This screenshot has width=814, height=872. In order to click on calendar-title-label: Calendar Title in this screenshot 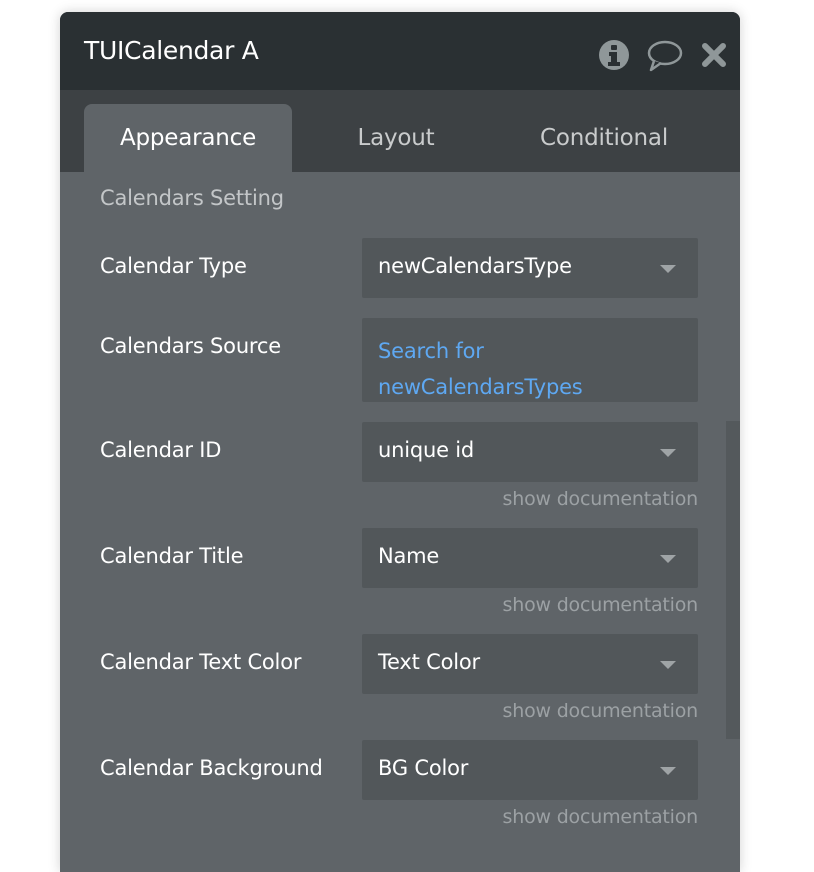, I will do `click(172, 556)`.